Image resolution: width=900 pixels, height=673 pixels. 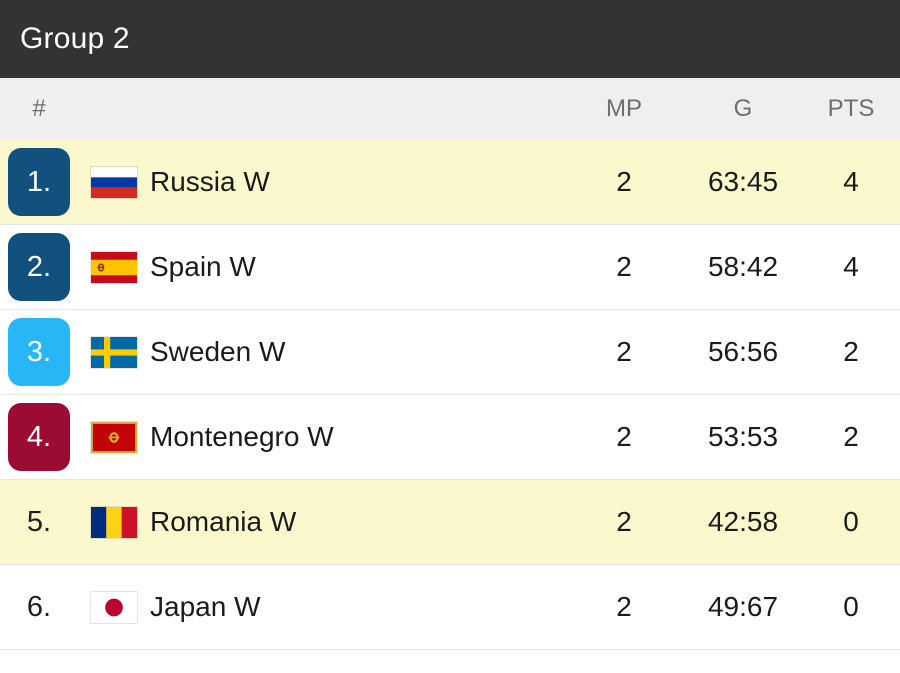 I want to click on team-cell: Japan W, so click(x=324, y=607).